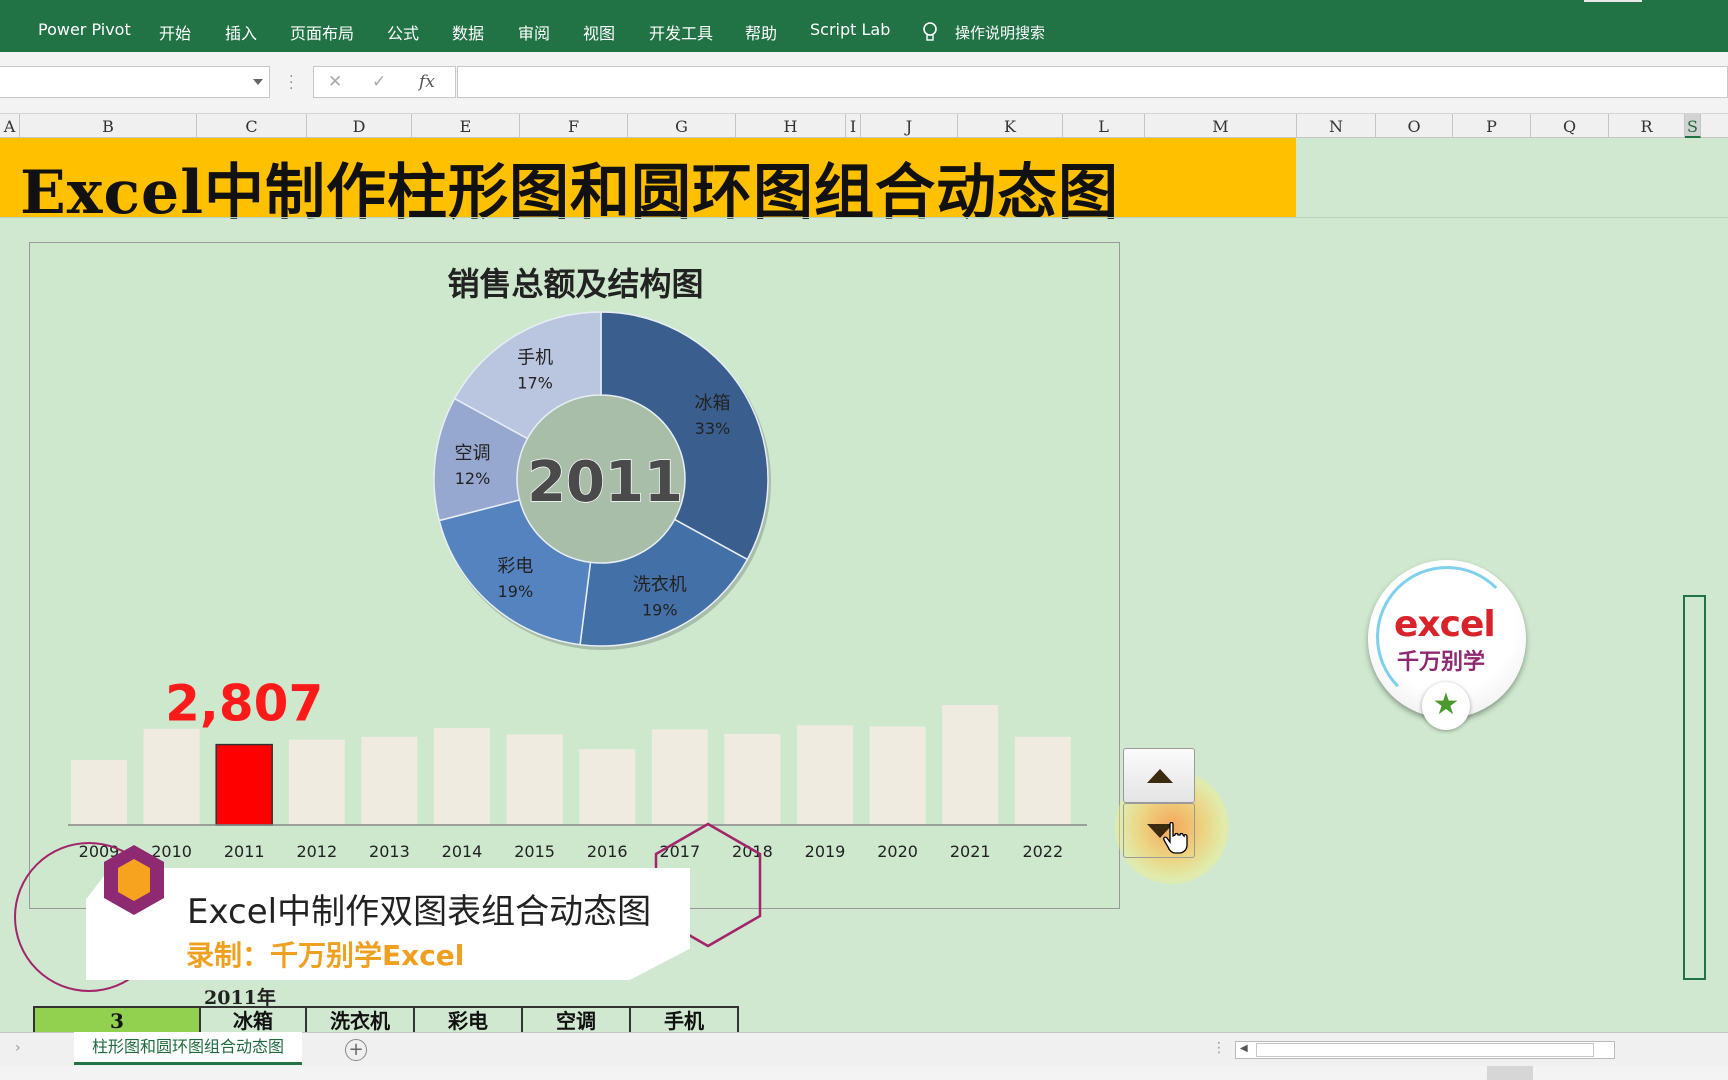 The width and height of the screenshot is (1728, 1080). Describe the element at coordinates (853, 126) in the screenshot. I see `column-header-i: I` at that location.